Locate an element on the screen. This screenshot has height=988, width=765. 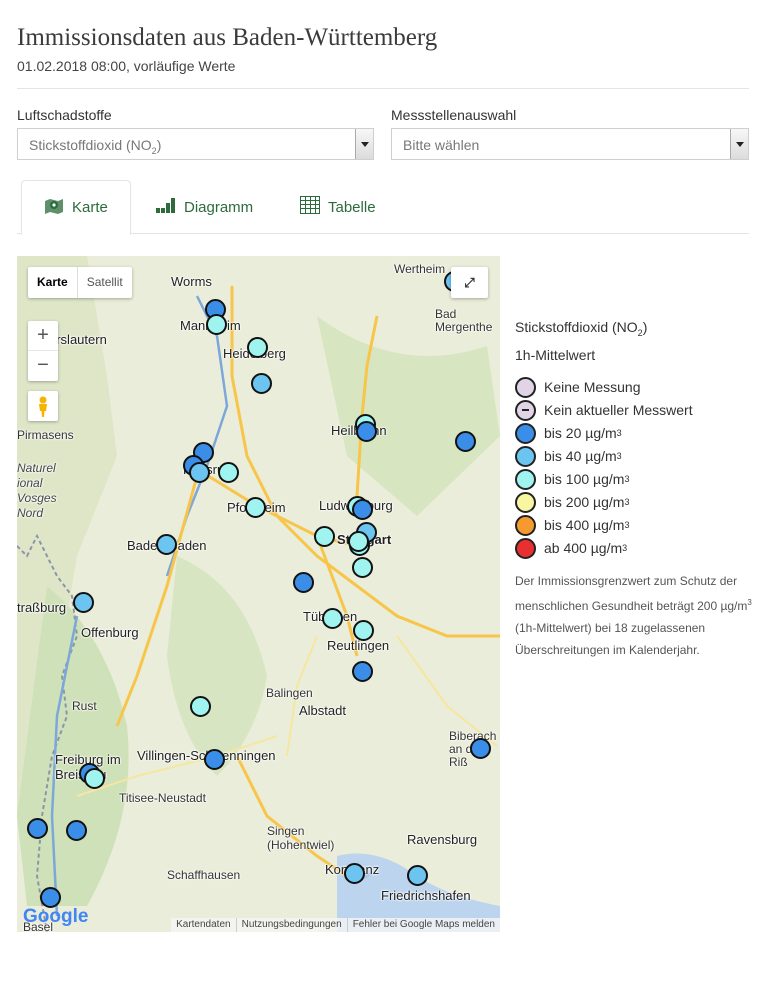
map-label-schaffhausen: Schaffhausen is located at coordinates (204, 875).